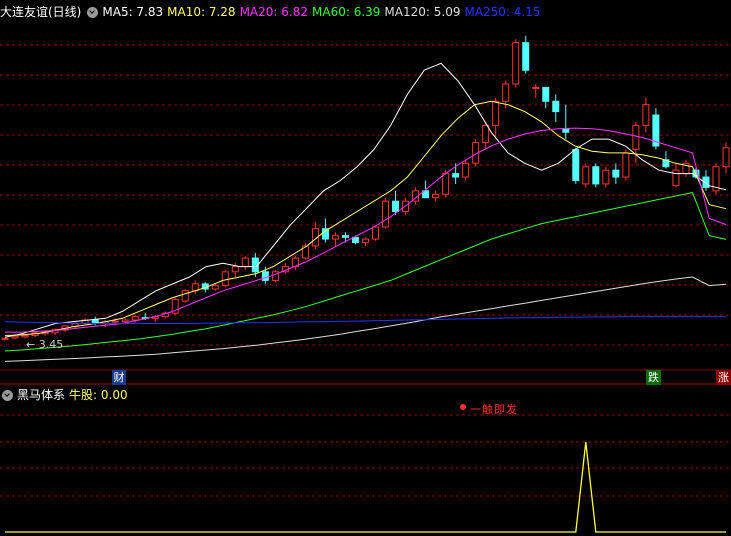 This screenshot has width=731, height=536. Describe the element at coordinates (494, 409) in the screenshot. I see `signal-text: 一触即发` at that location.